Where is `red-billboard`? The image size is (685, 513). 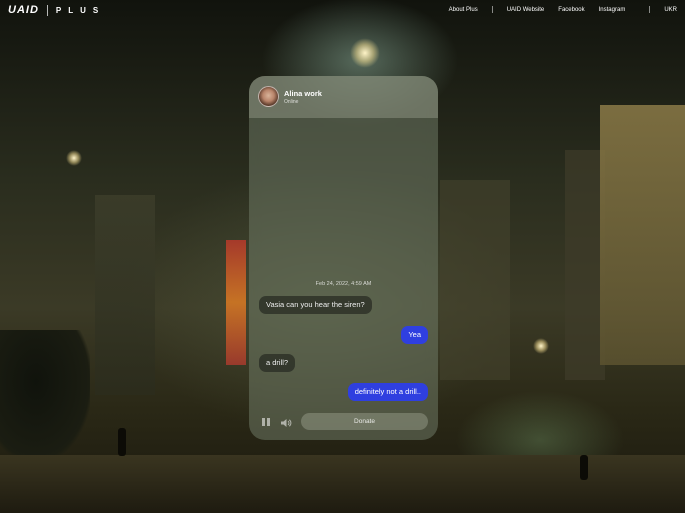
red-billboard is located at coordinates (236, 302).